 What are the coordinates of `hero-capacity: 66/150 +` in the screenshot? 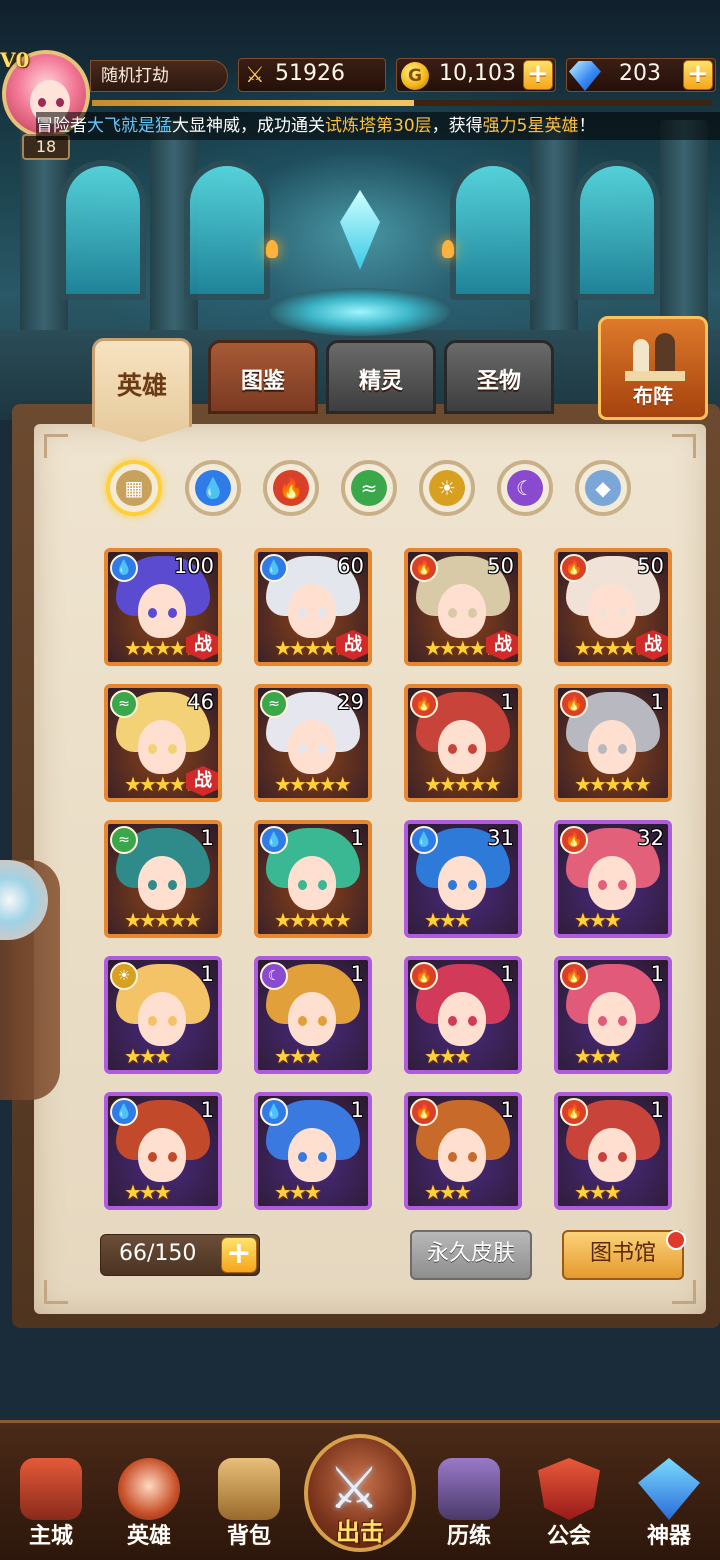 It's located at (180, 1255).